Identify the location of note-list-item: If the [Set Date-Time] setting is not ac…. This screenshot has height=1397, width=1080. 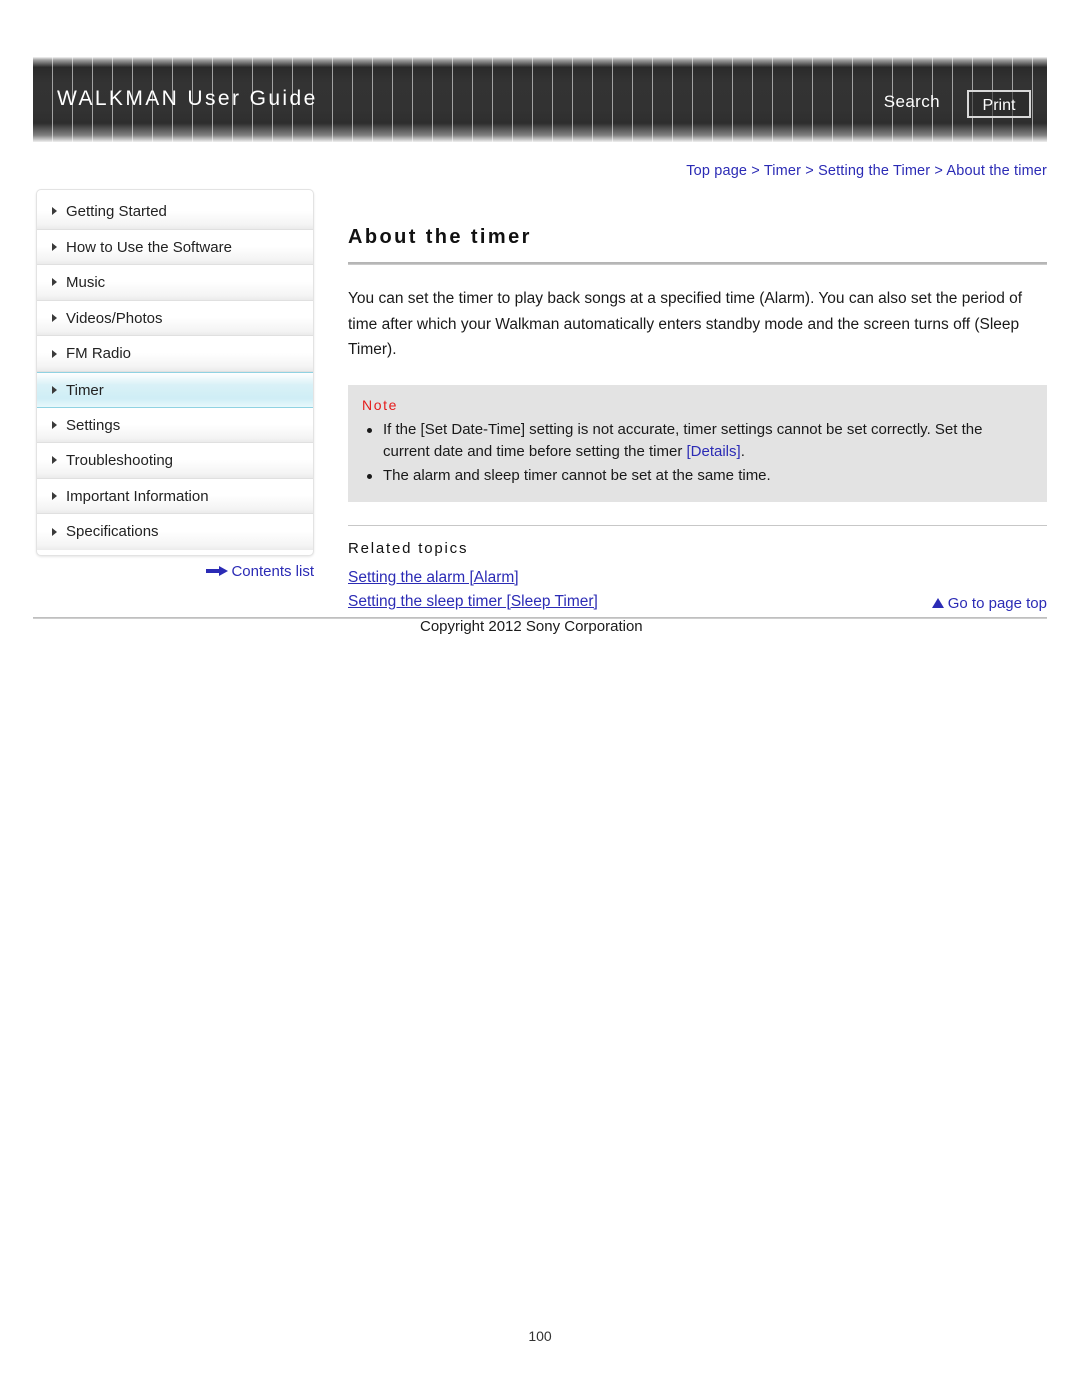
(696, 441).